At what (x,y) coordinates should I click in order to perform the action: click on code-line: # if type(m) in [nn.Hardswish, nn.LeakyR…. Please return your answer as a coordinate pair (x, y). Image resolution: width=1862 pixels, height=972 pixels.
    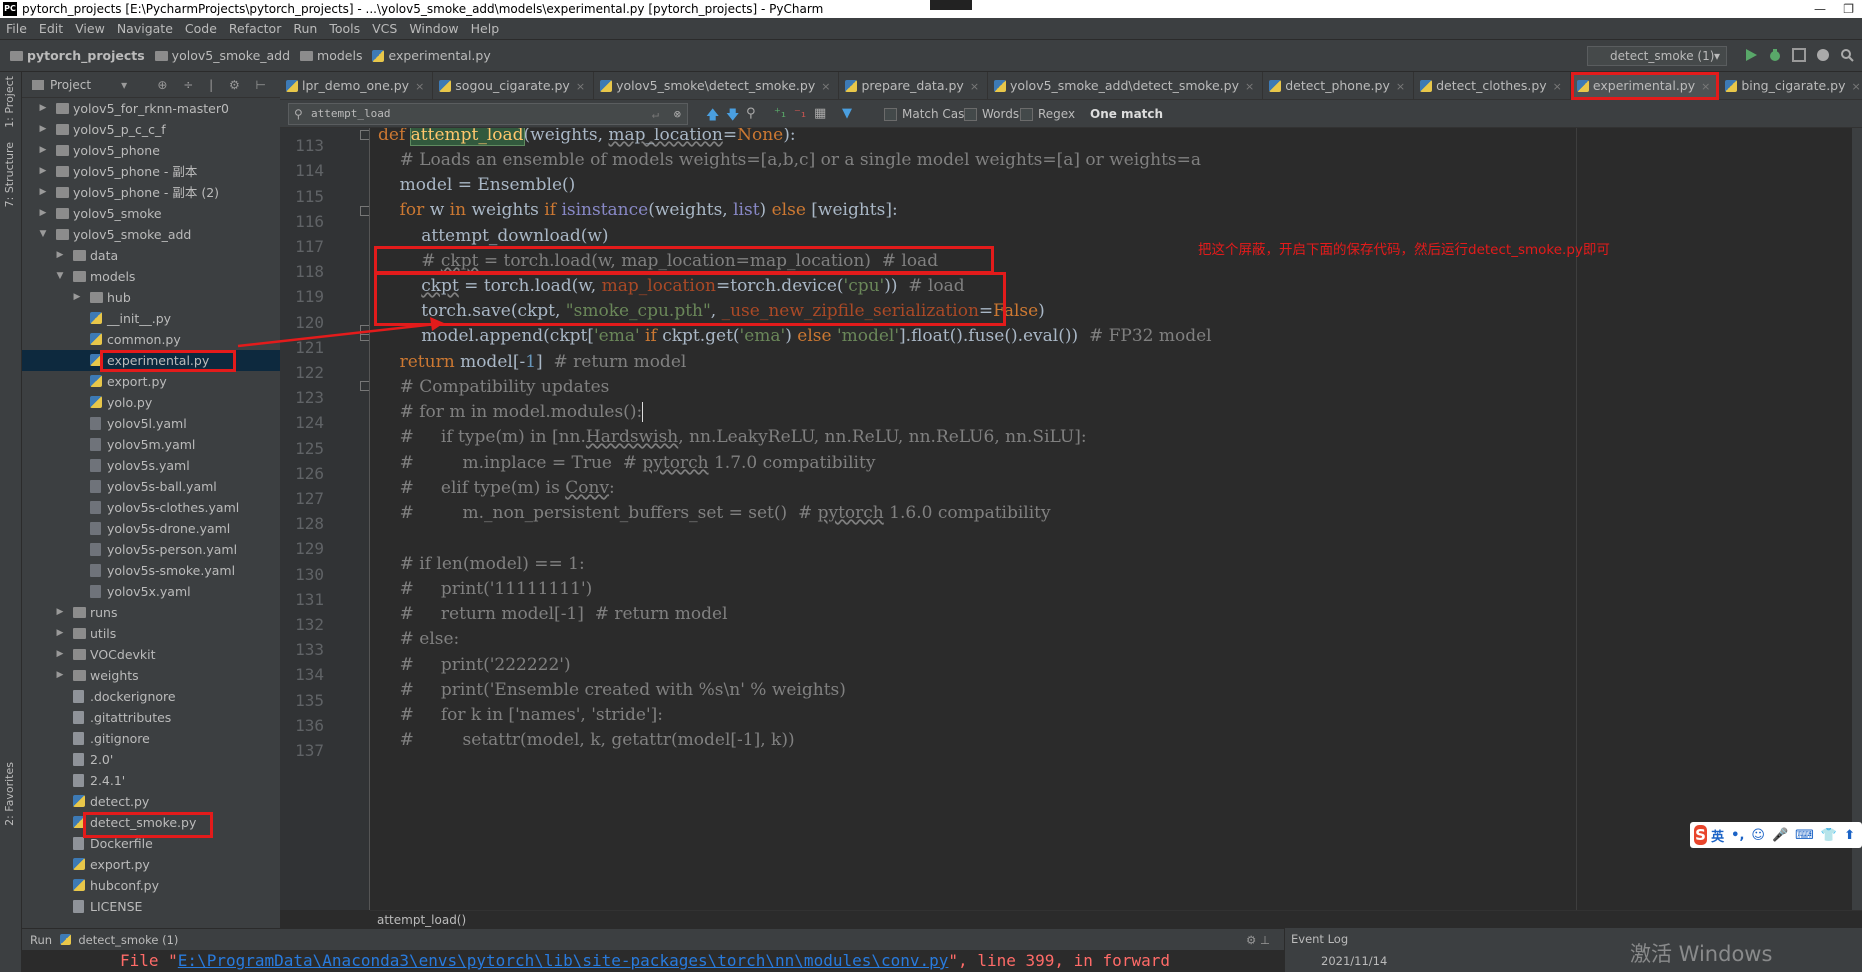
    Looking at the image, I should click on (732, 437).